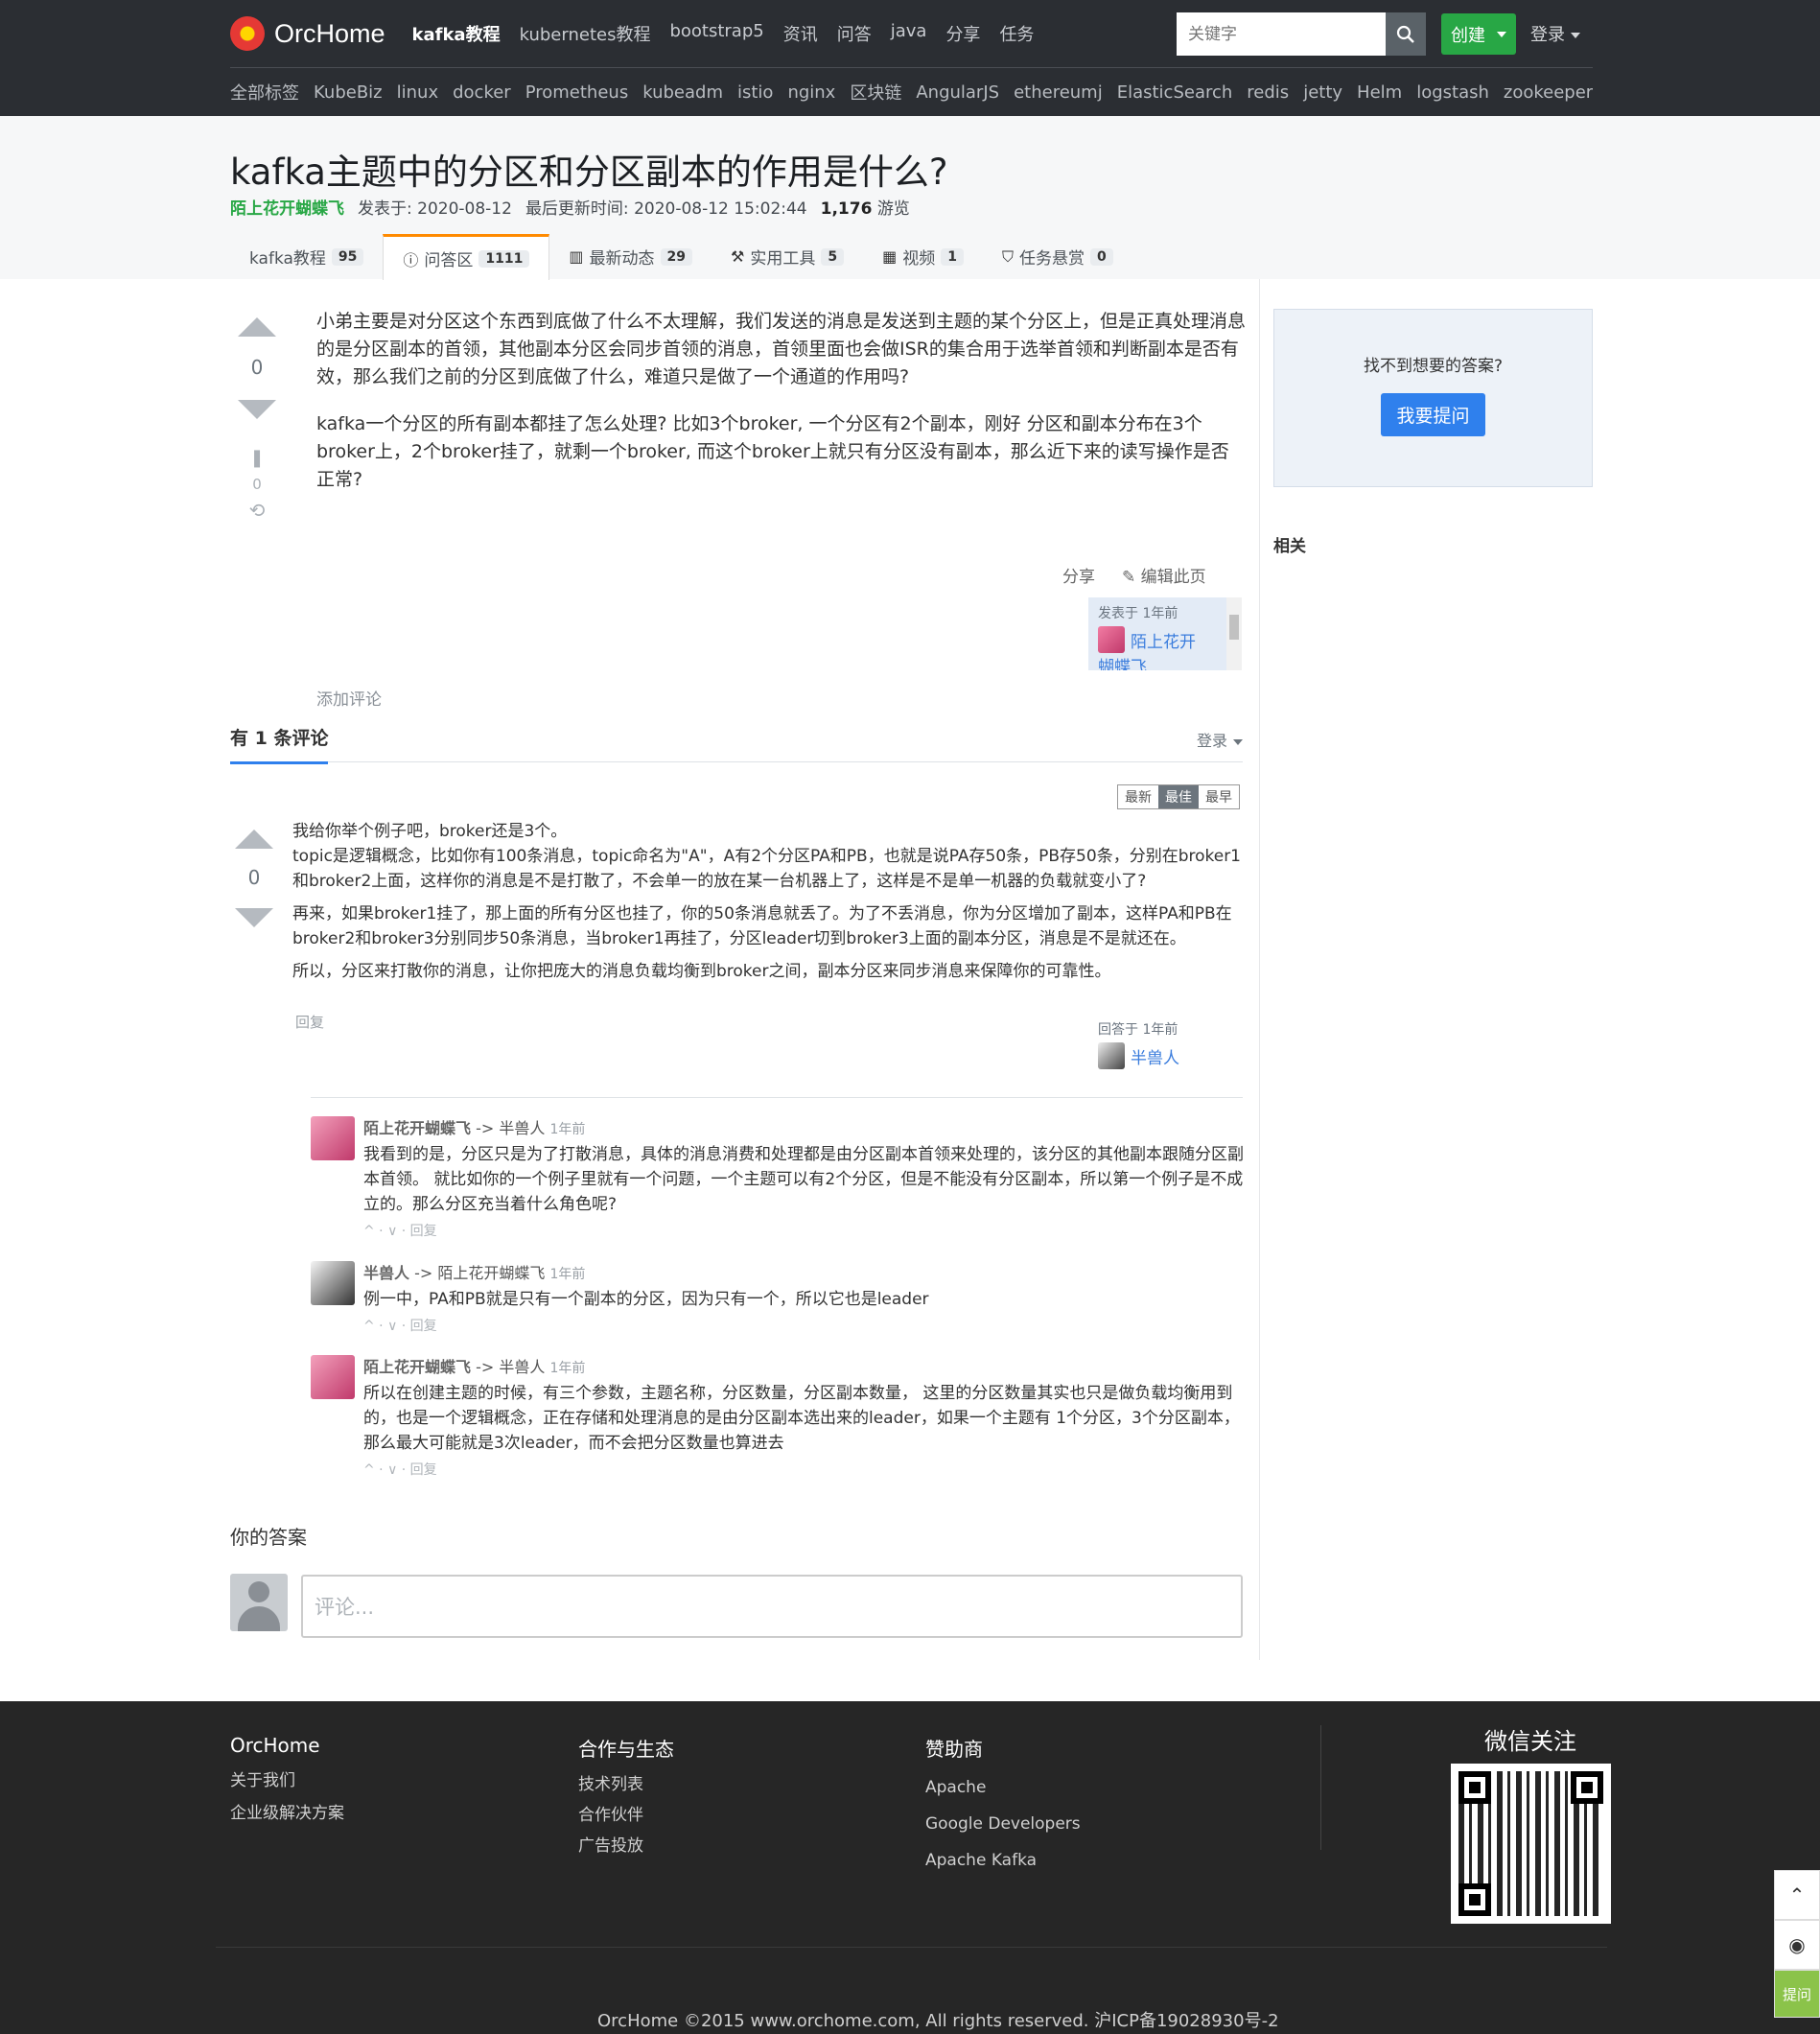  I want to click on tag-link: logstash, so click(1452, 93).